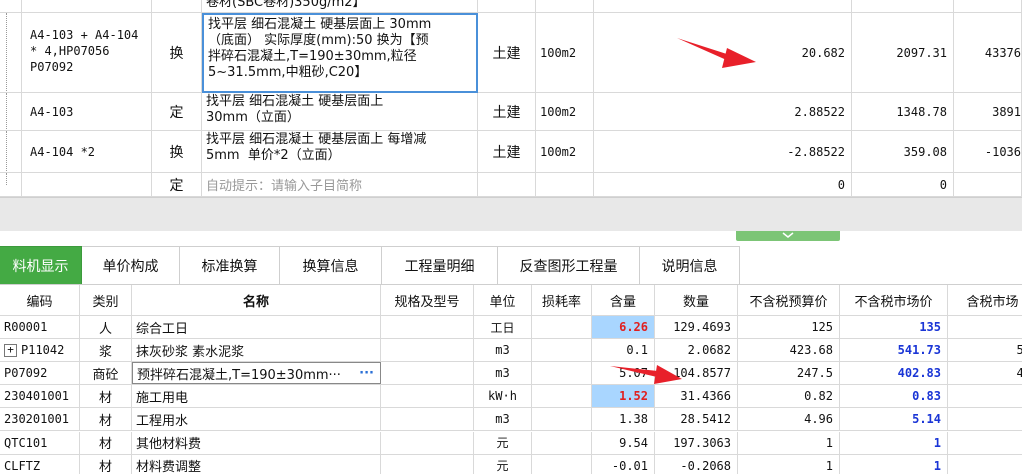 This screenshot has width=1022, height=474. I want to click on name-cell: 抹灰砂浆 素水泥浆, so click(256, 350).